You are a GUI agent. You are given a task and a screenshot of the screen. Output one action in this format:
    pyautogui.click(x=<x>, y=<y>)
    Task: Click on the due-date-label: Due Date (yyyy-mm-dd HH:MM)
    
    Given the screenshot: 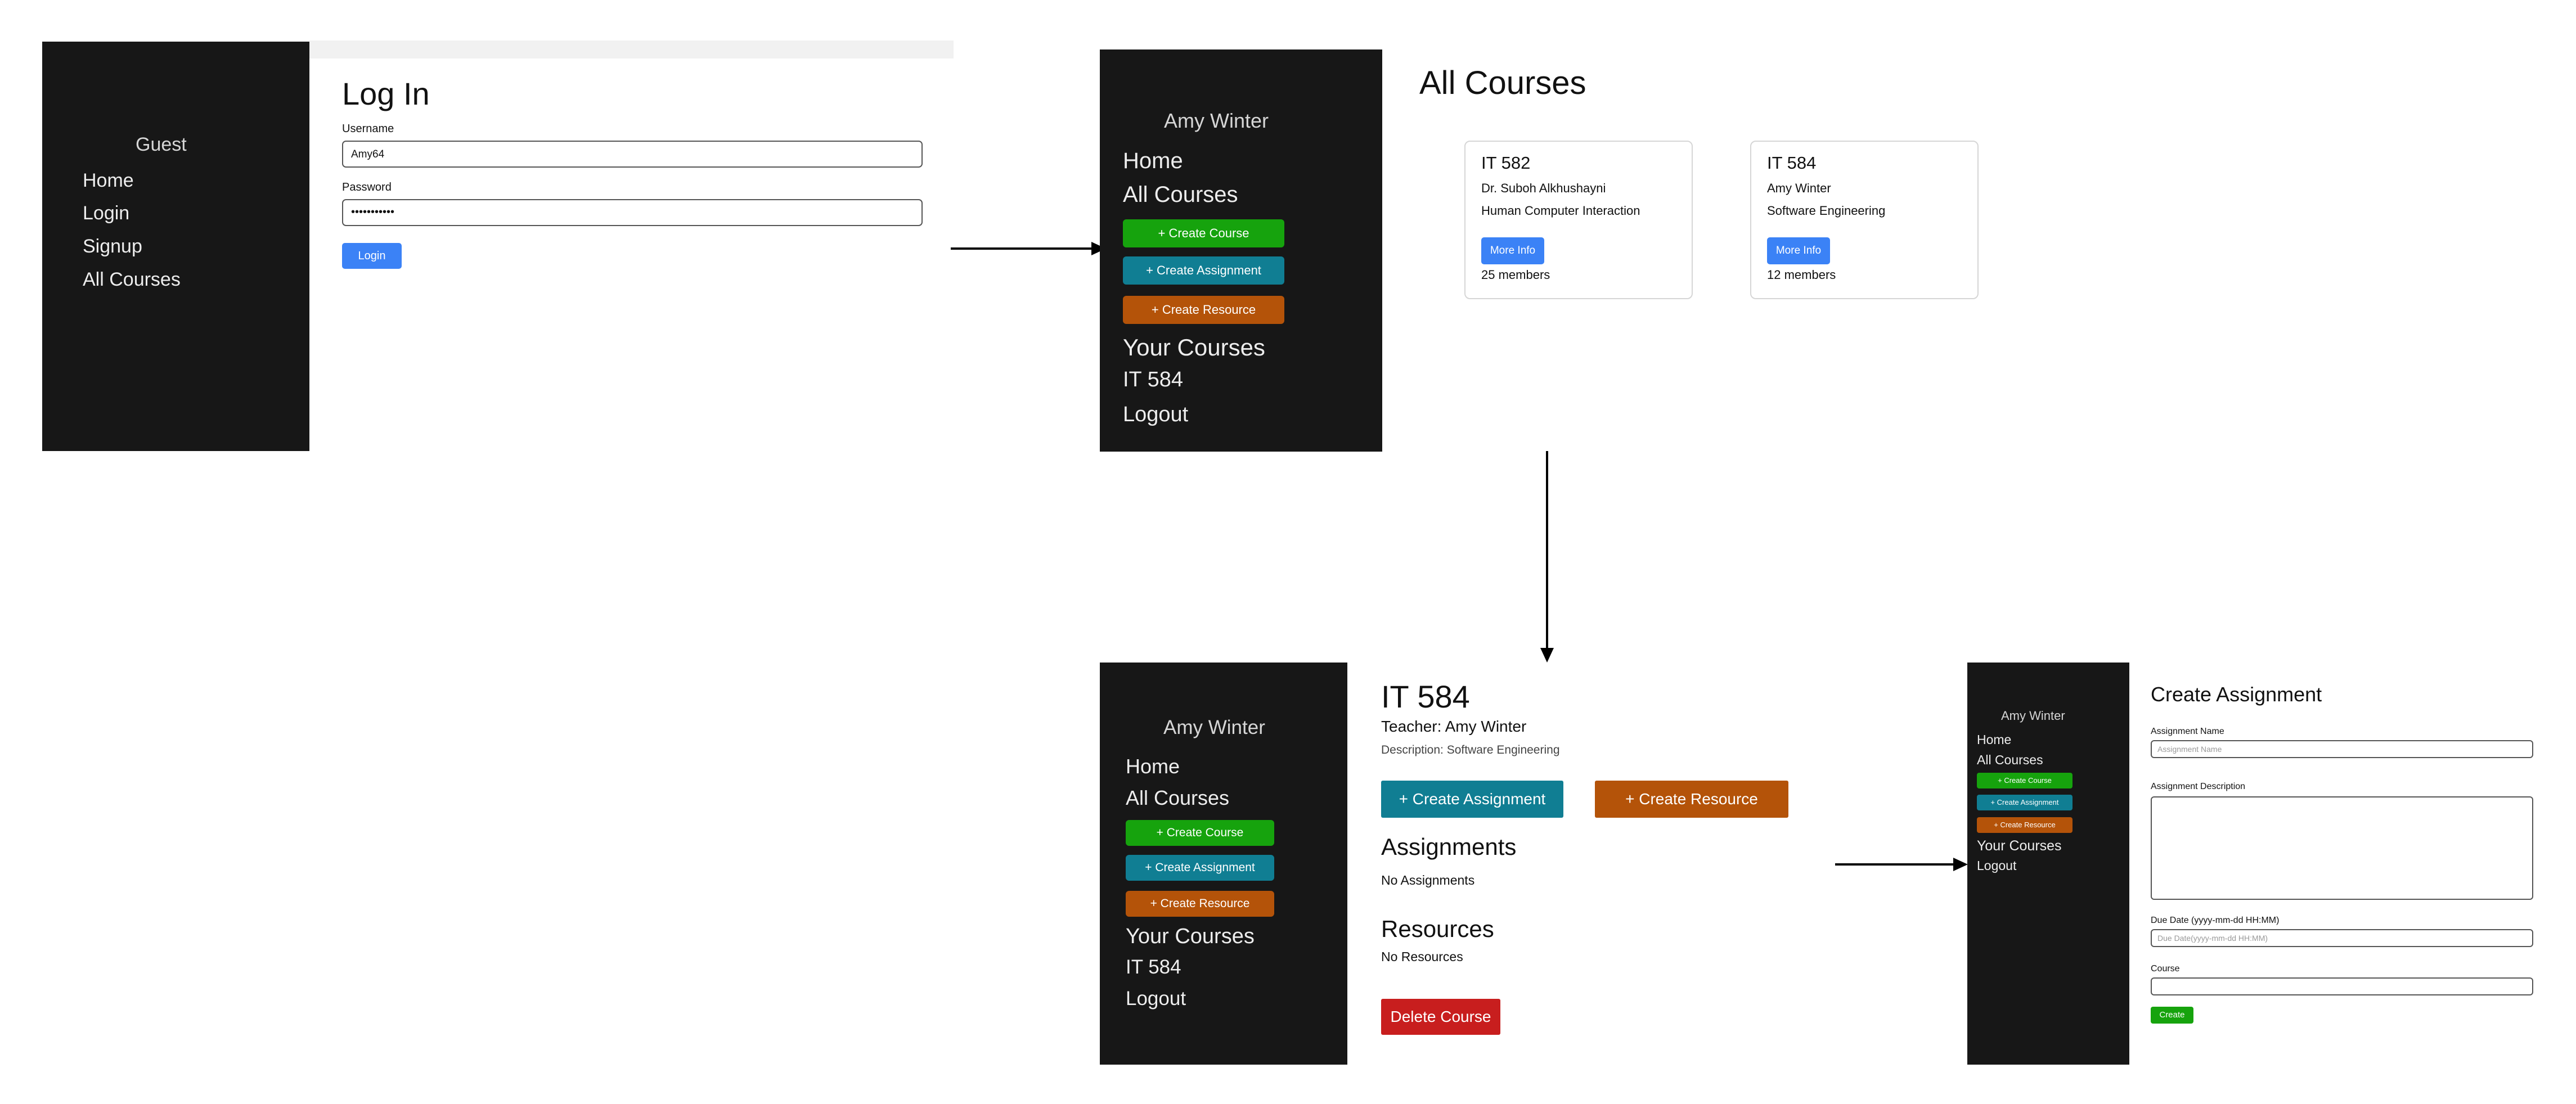 What is the action you would take?
    pyautogui.click(x=2215, y=920)
    